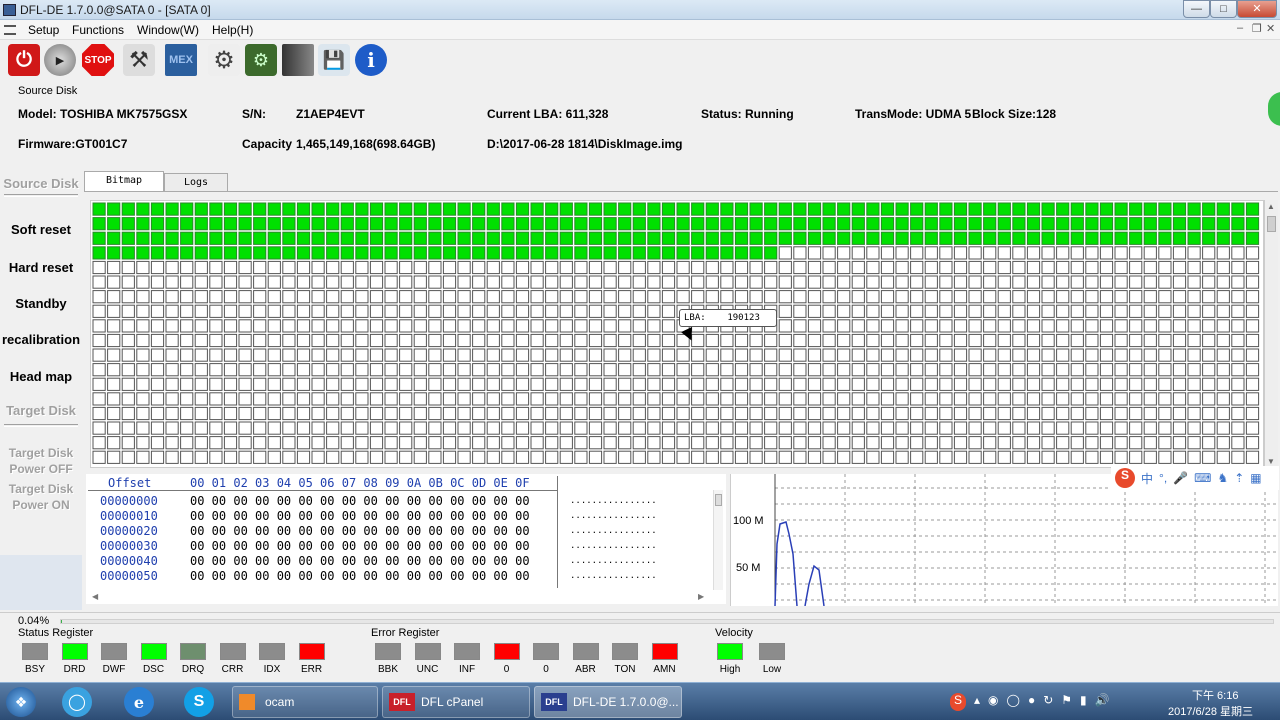  Describe the element at coordinates (41, 267) in the screenshot. I see `hard-reset-button: Hard reset` at that location.